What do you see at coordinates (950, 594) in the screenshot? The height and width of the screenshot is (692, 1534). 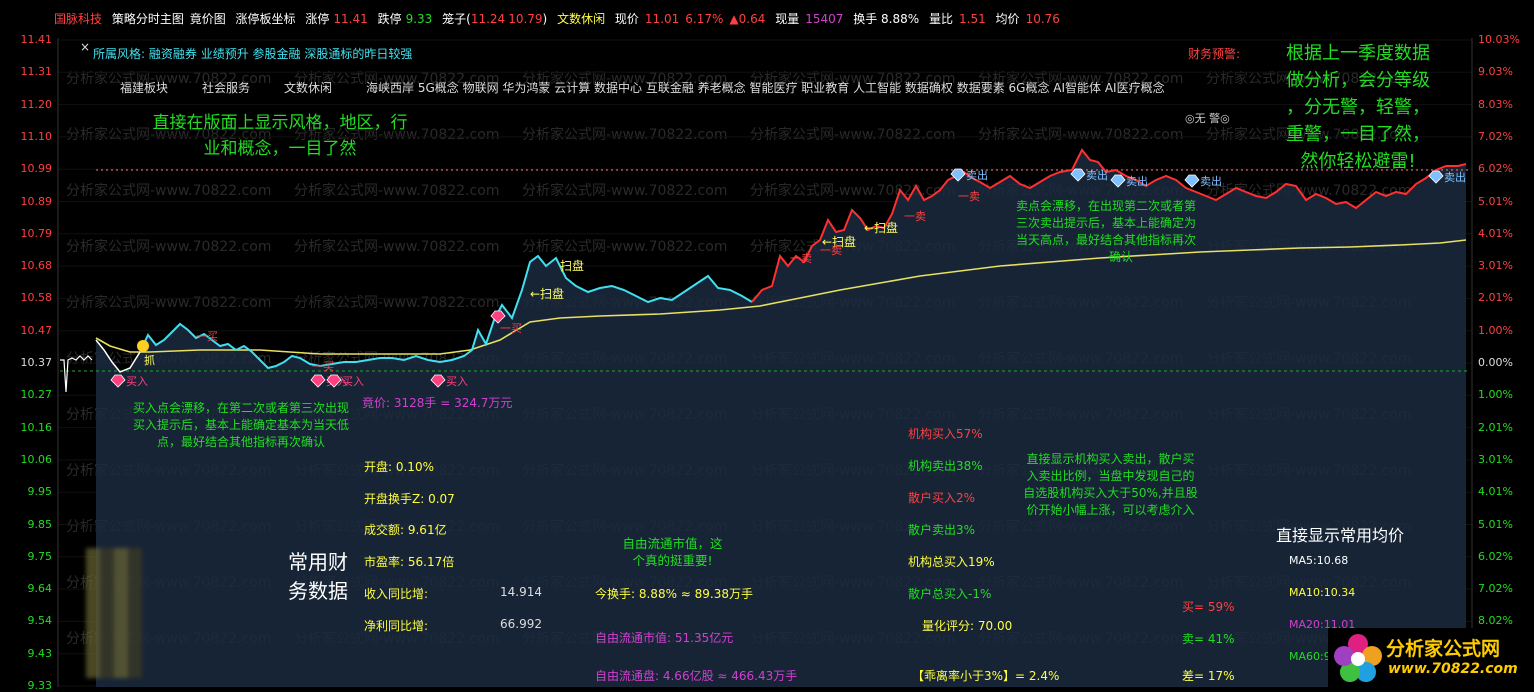 I see `retail-total: 散户总买入-1%` at bounding box center [950, 594].